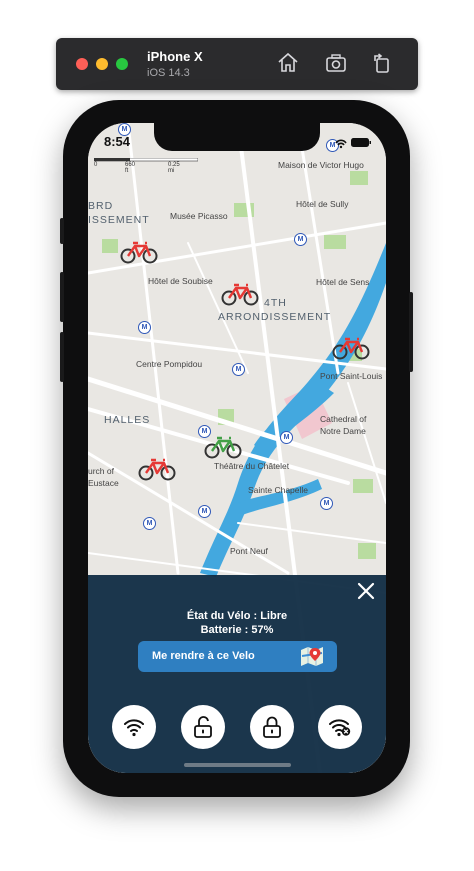 This screenshot has width=474, height=871. Describe the element at coordinates (411, 332) in the screenshot. I see `side-button` at that location.